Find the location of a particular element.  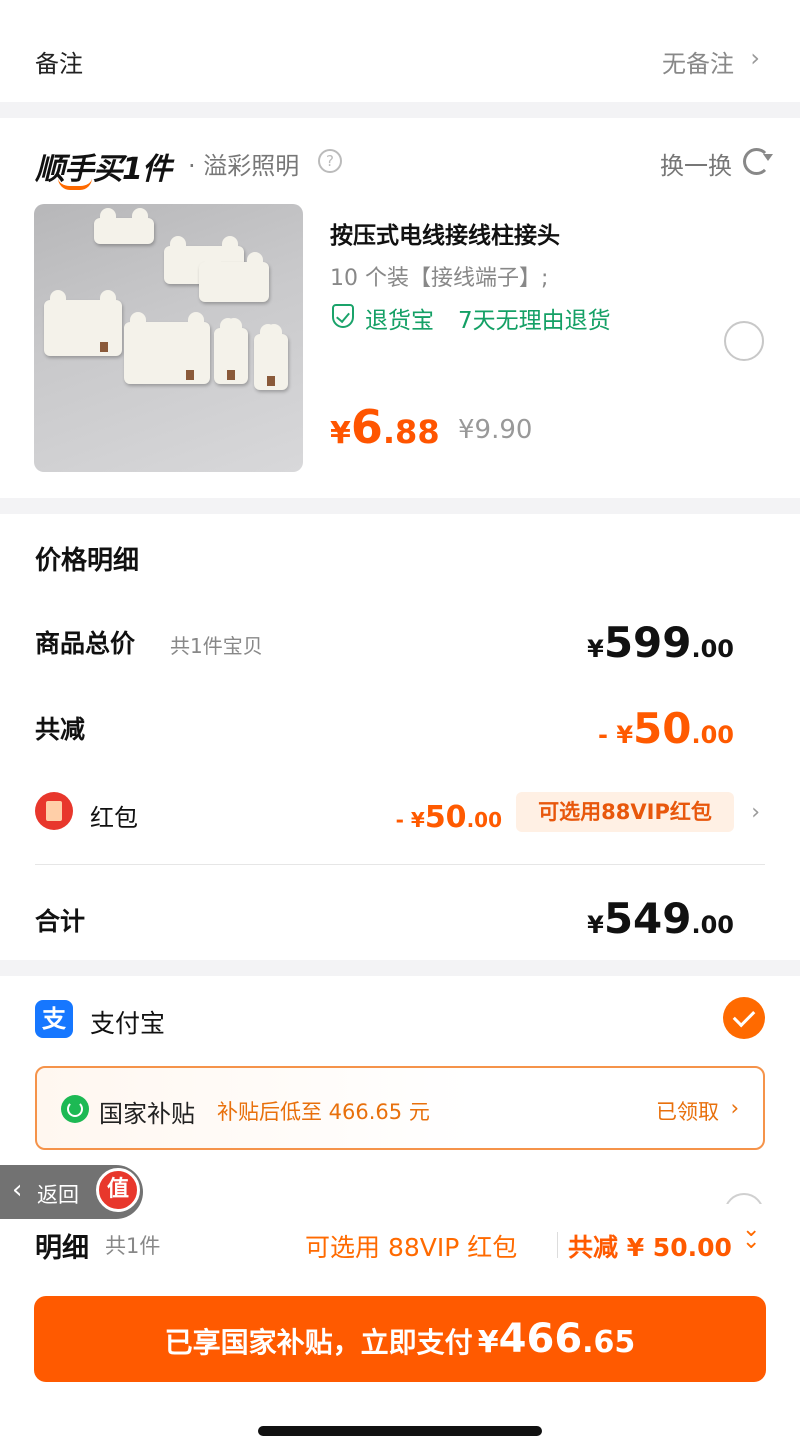

discount-amount: - ¥50.00 is located at coordinates (666, 728).